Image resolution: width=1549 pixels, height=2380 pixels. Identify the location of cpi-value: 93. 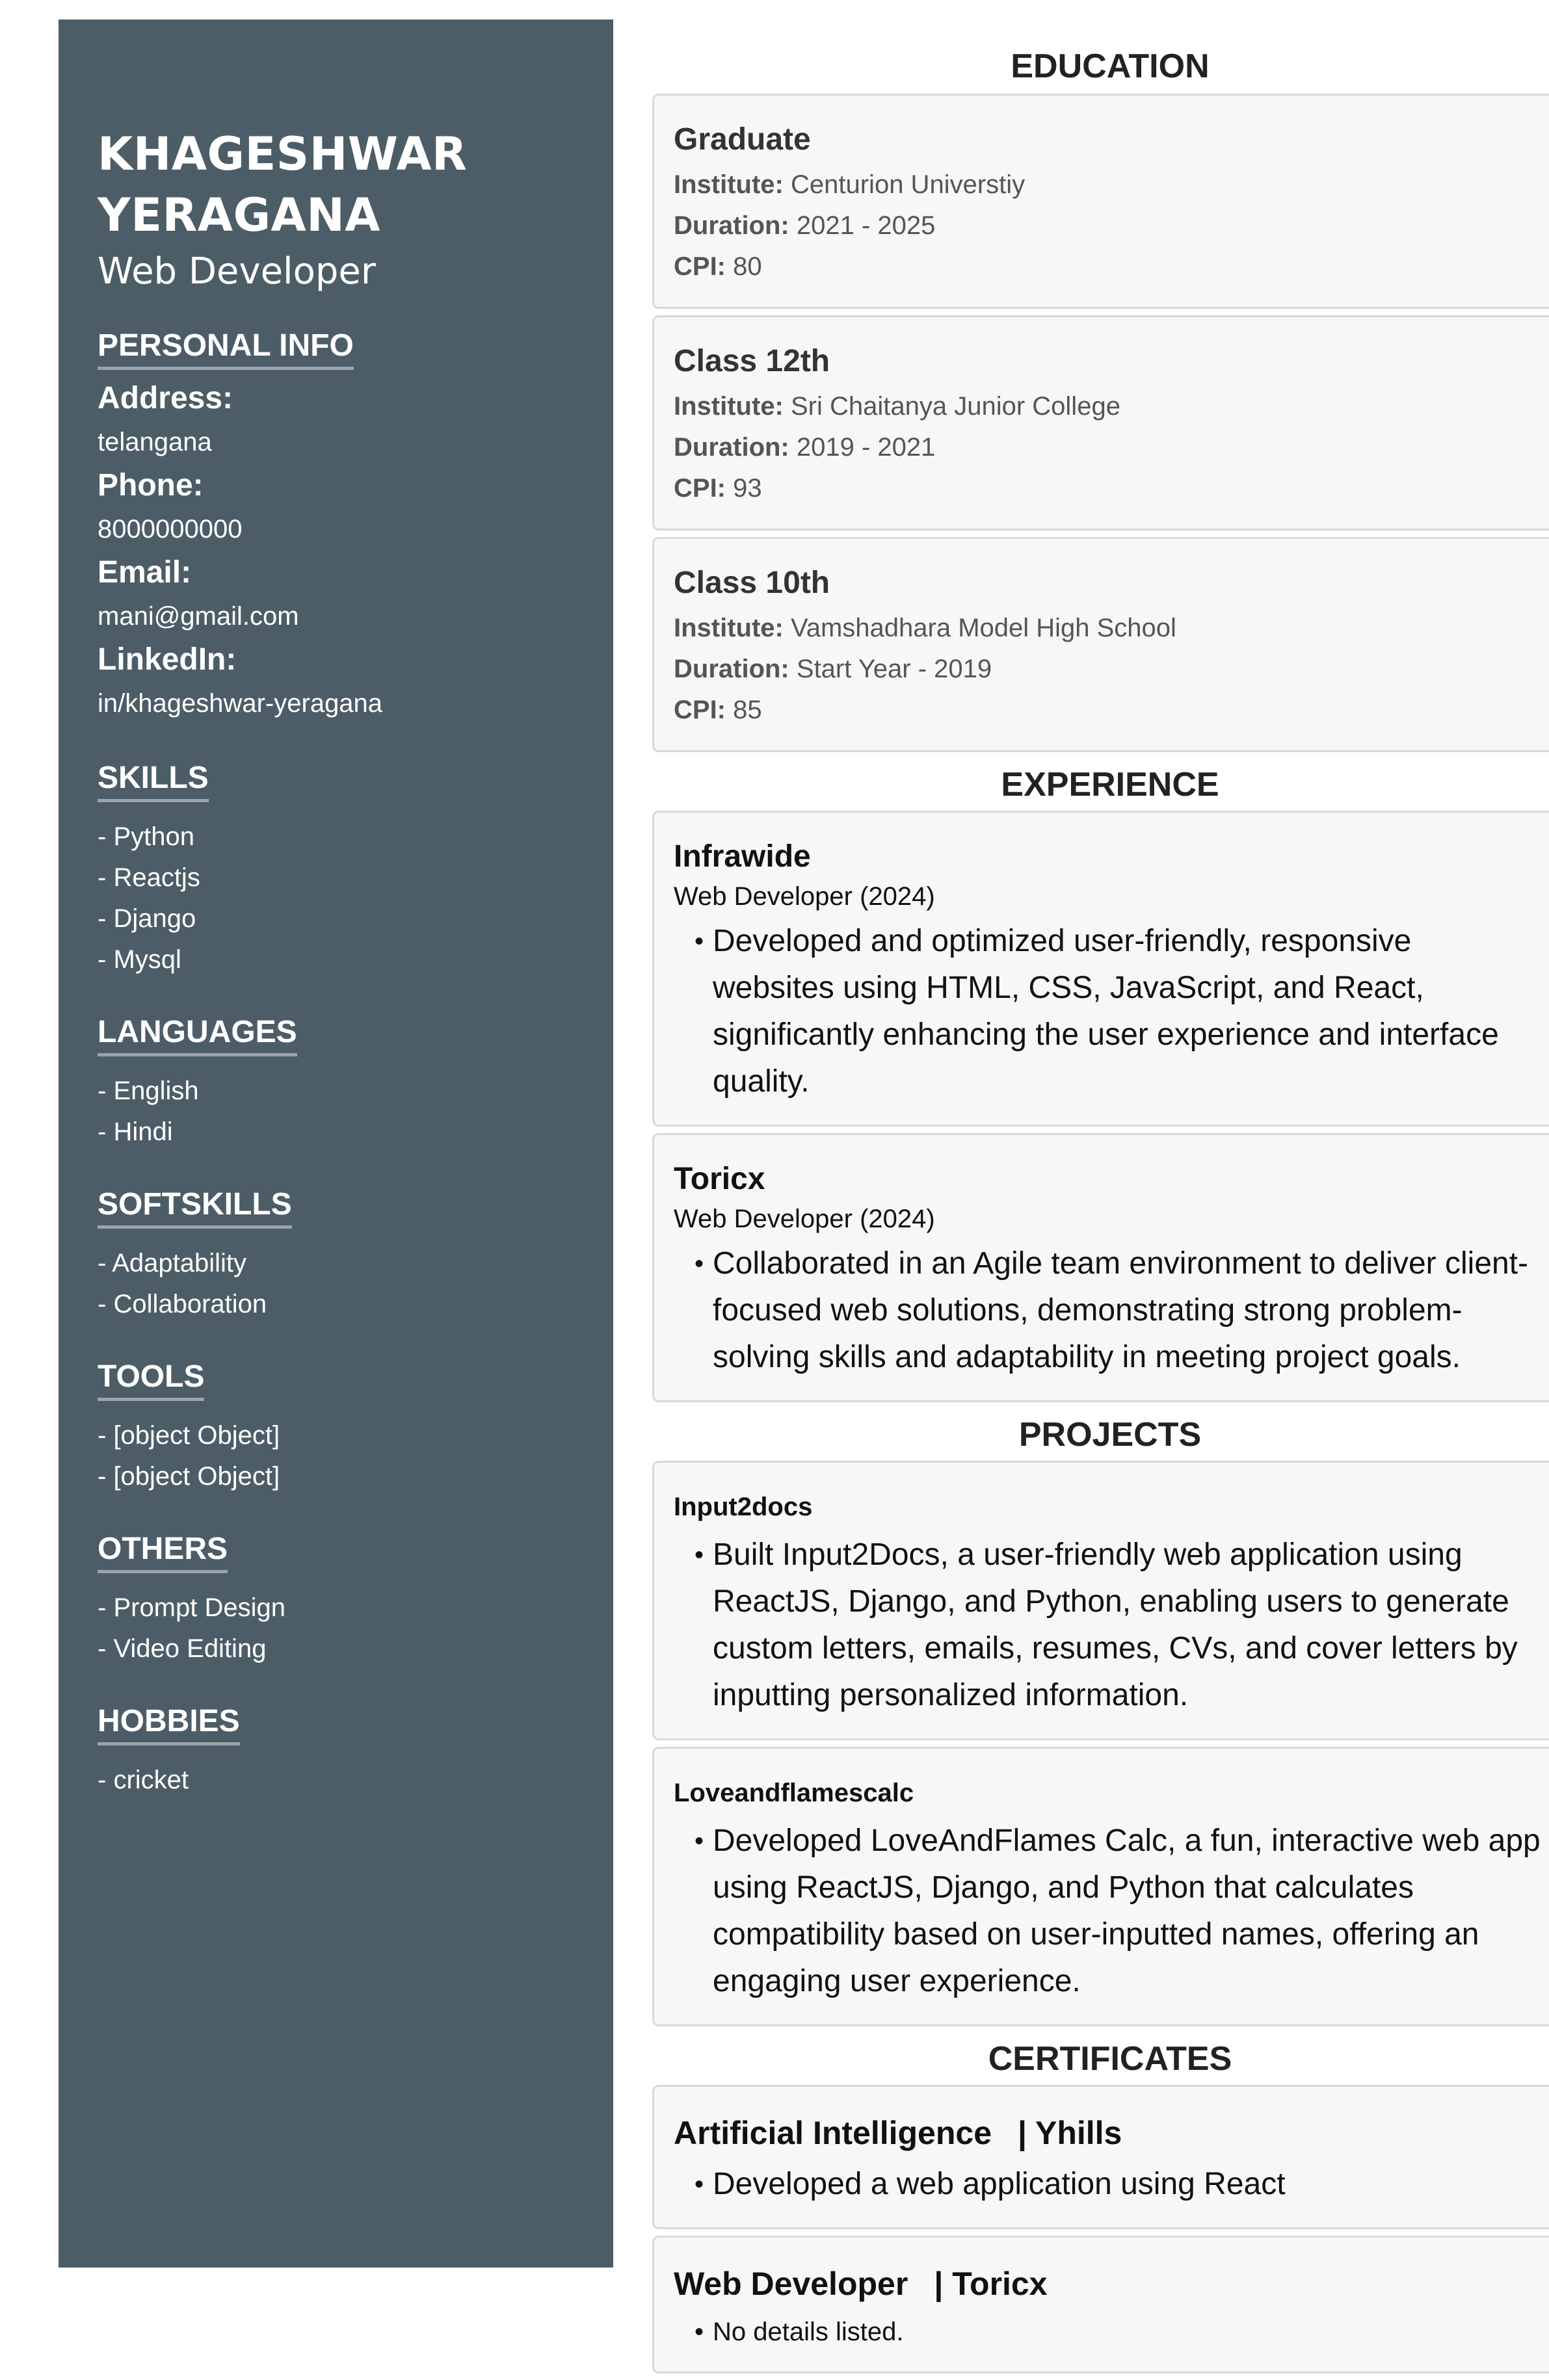
(747, 489).